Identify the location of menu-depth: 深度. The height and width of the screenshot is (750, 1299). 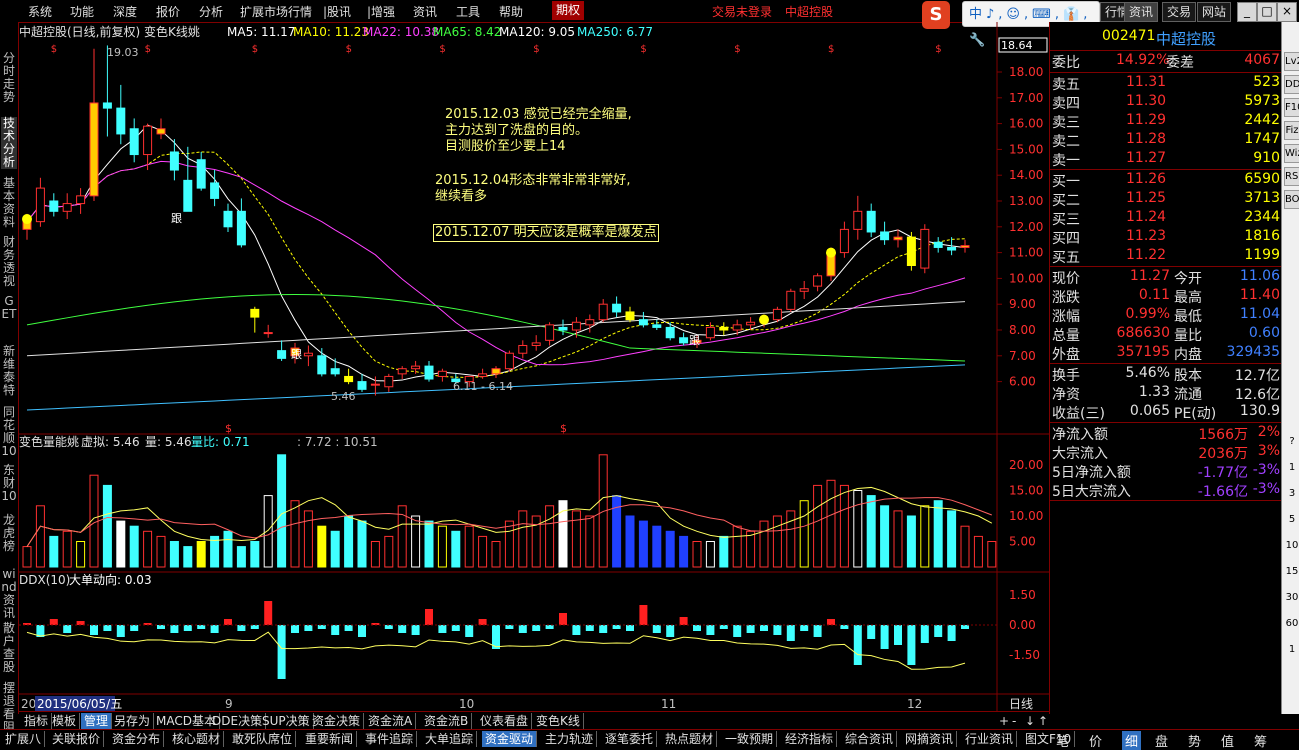
(125, 11).